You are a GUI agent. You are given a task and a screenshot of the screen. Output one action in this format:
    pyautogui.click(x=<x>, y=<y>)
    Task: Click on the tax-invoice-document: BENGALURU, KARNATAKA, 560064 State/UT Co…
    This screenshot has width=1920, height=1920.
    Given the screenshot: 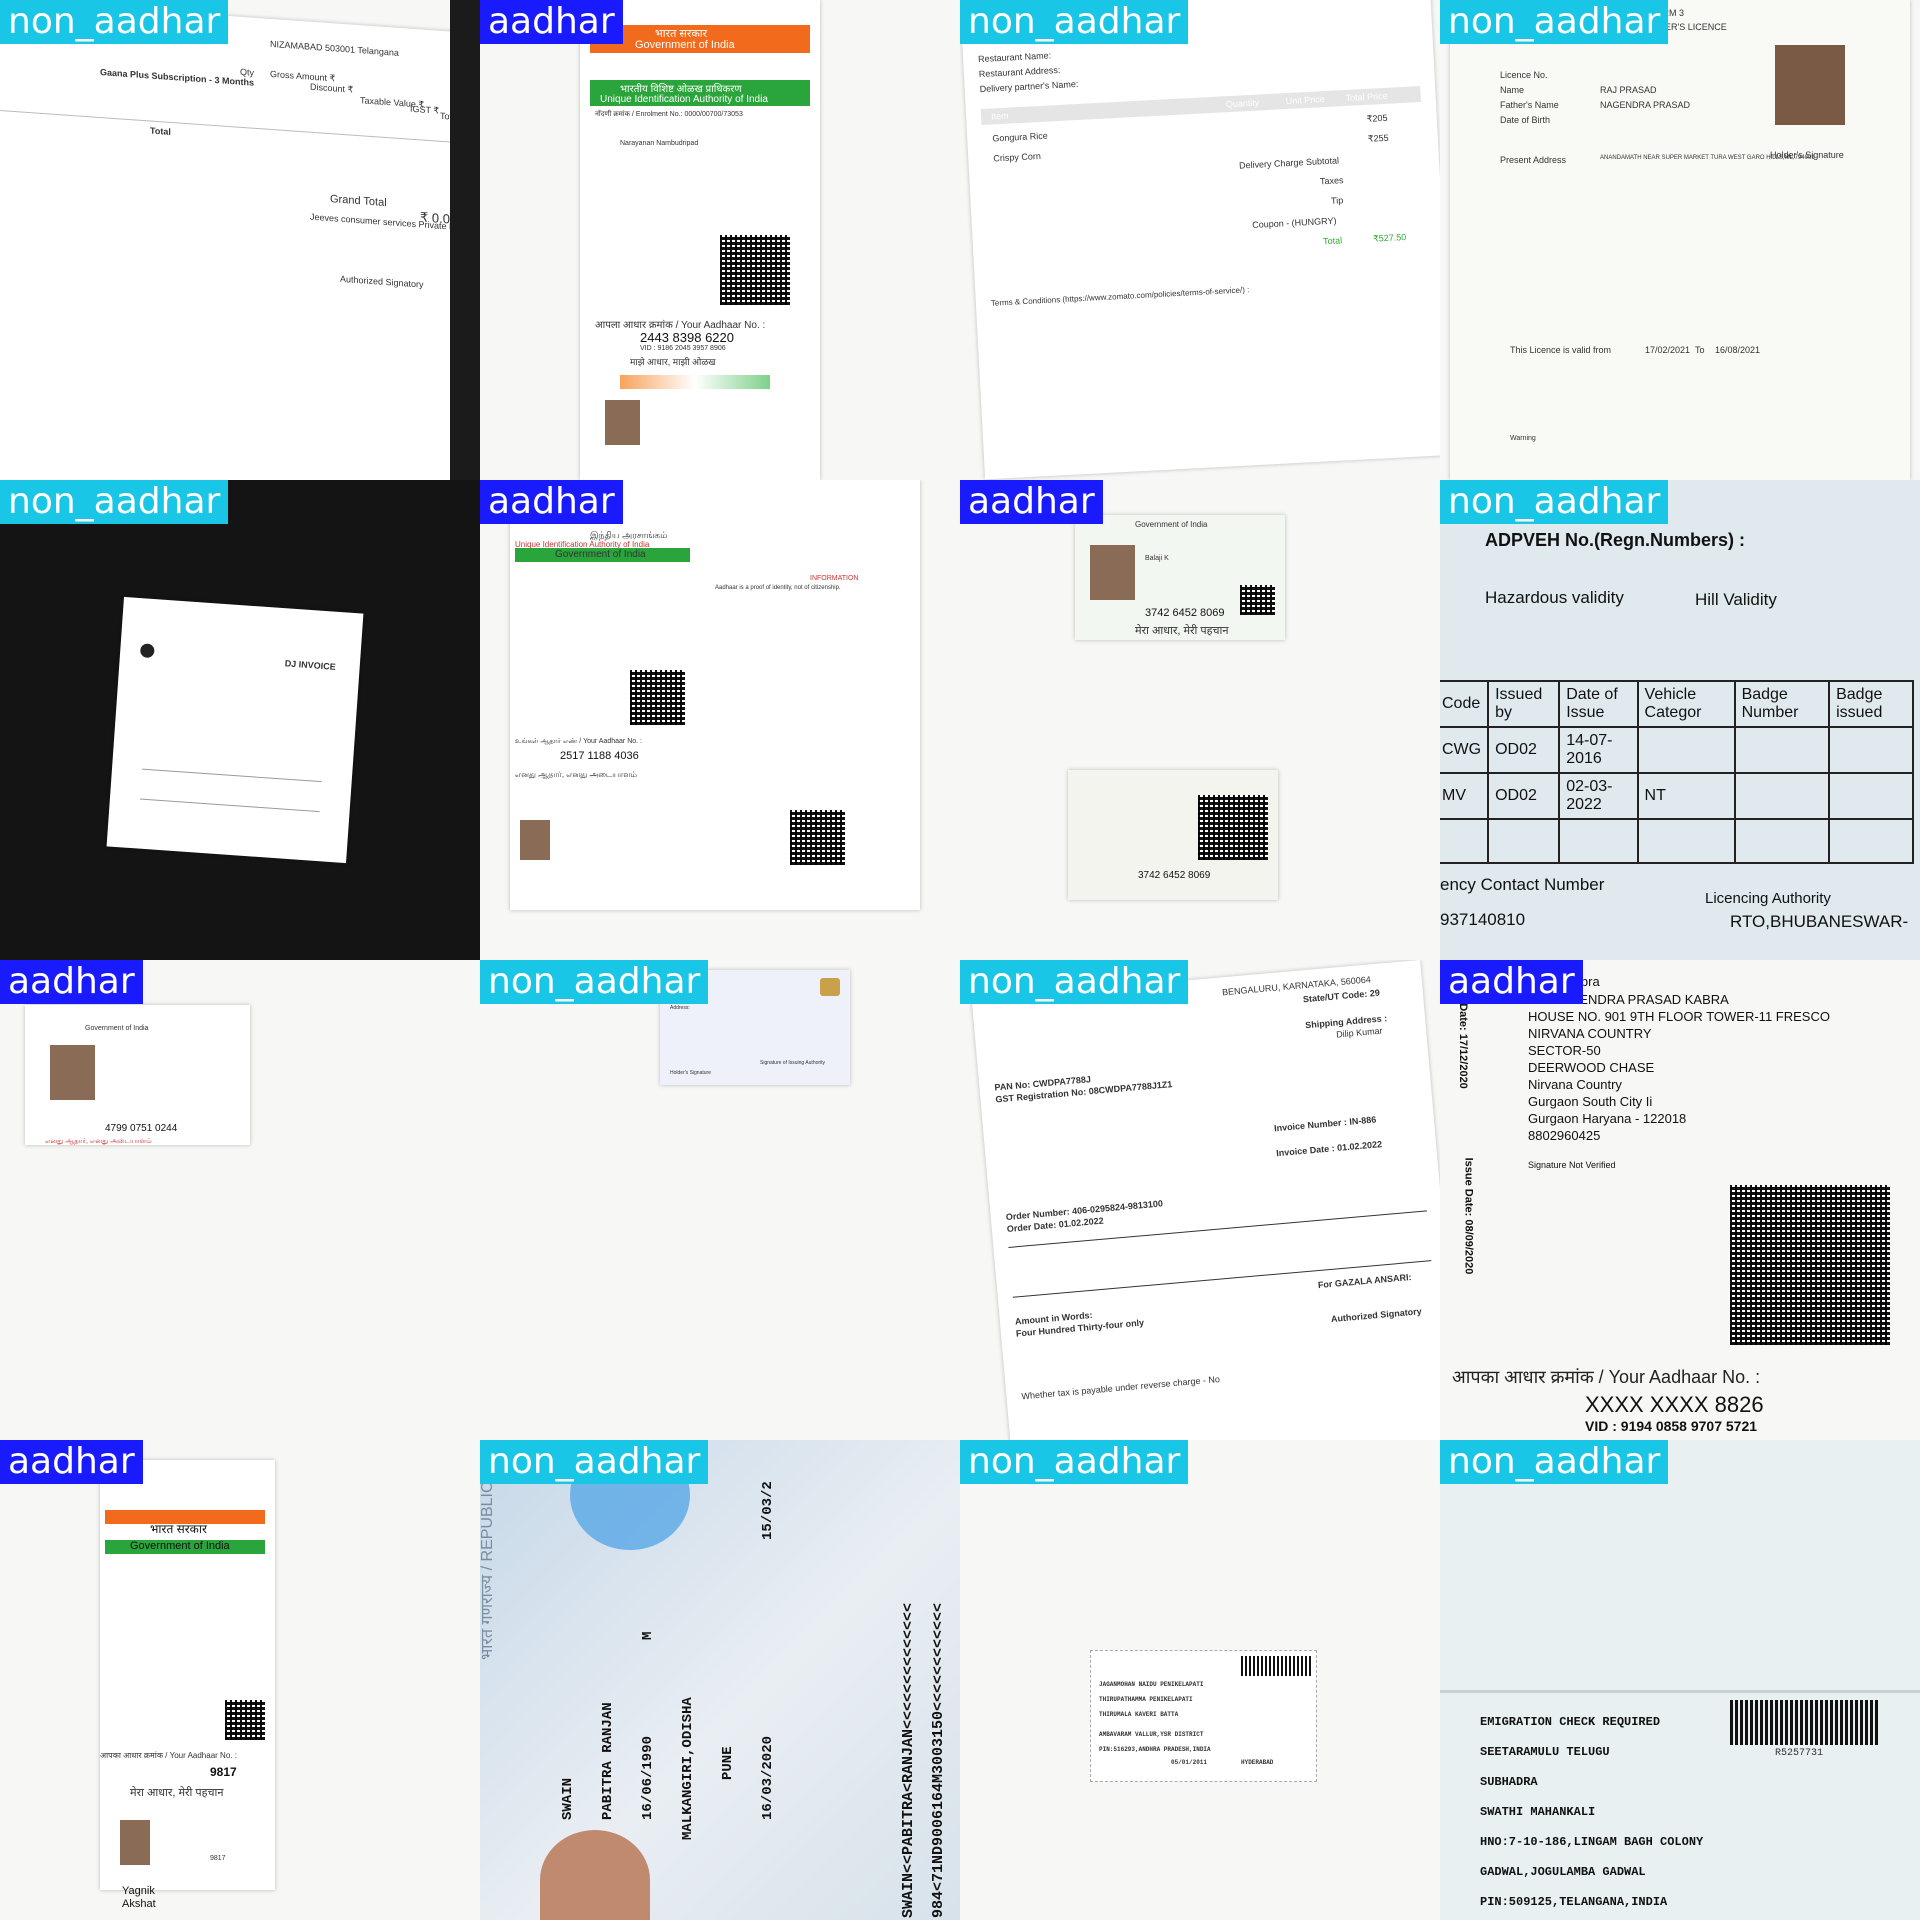 What is the action you would take?
    pyautogui.click(x=1205, y=1200)
    